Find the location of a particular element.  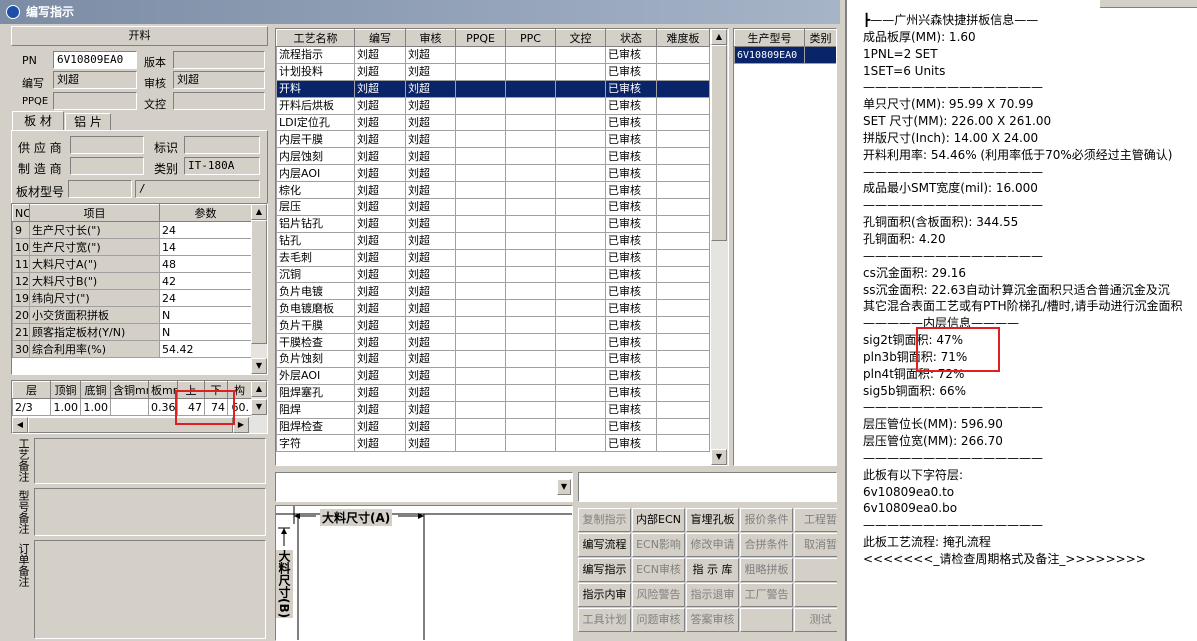

params-cell-no: 11 is located at coordinates (21, 264).